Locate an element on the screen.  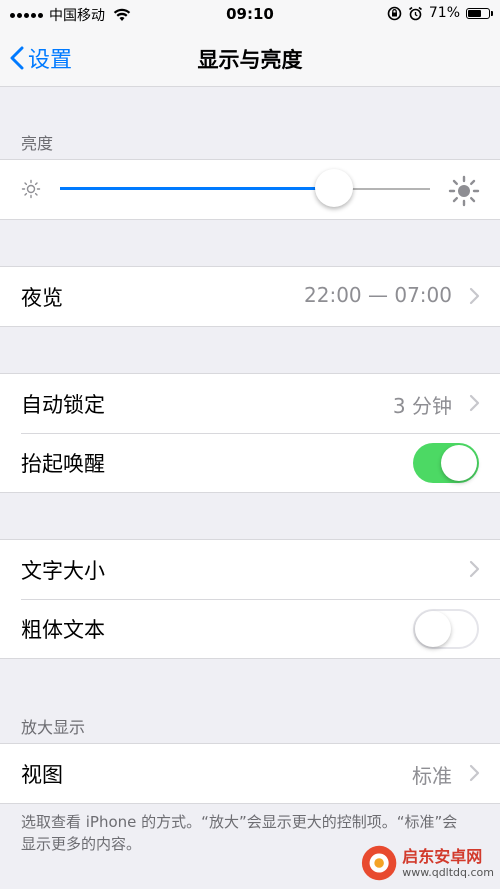
bold-text-label: 粗体文本 is located at coordinates (63, 630).